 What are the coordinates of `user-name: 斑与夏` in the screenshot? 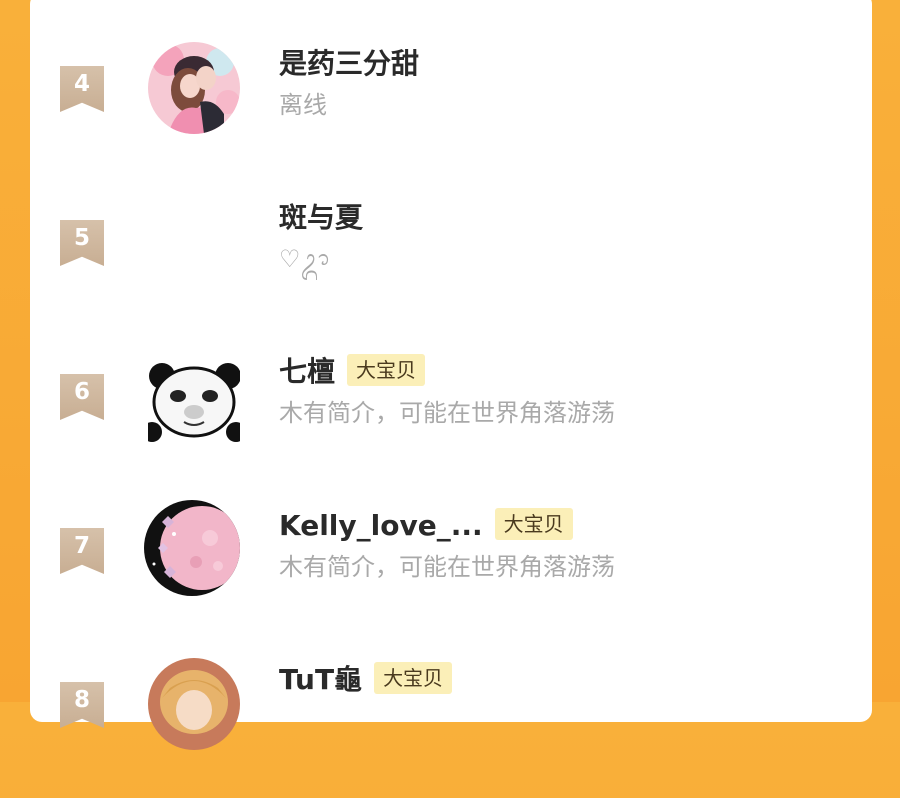 It's located at (321, 218).